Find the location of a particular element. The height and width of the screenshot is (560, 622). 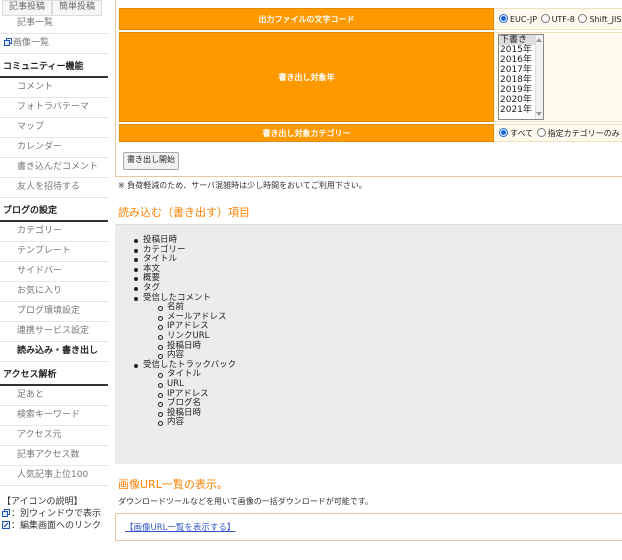

sidebar-item-comment: コメント is located at coordinates (54, 88).